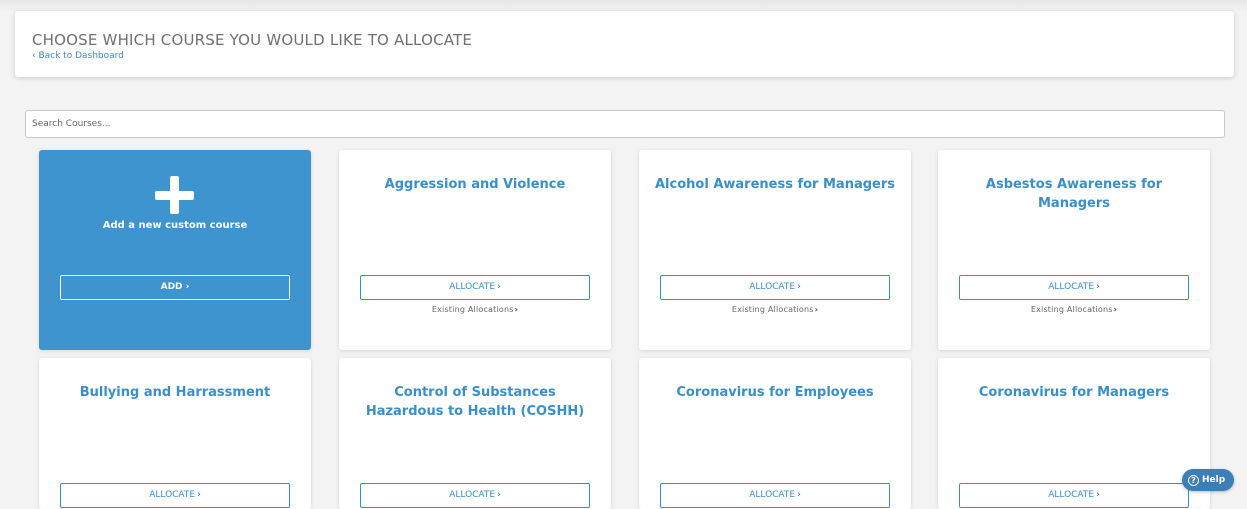 This screenshot has height=509, width=1247. Describe the element at coordinates (1074, 433) in the screenshot. I see `course-card: Coronavirus for Managers ALLOCATE ›` at that location.